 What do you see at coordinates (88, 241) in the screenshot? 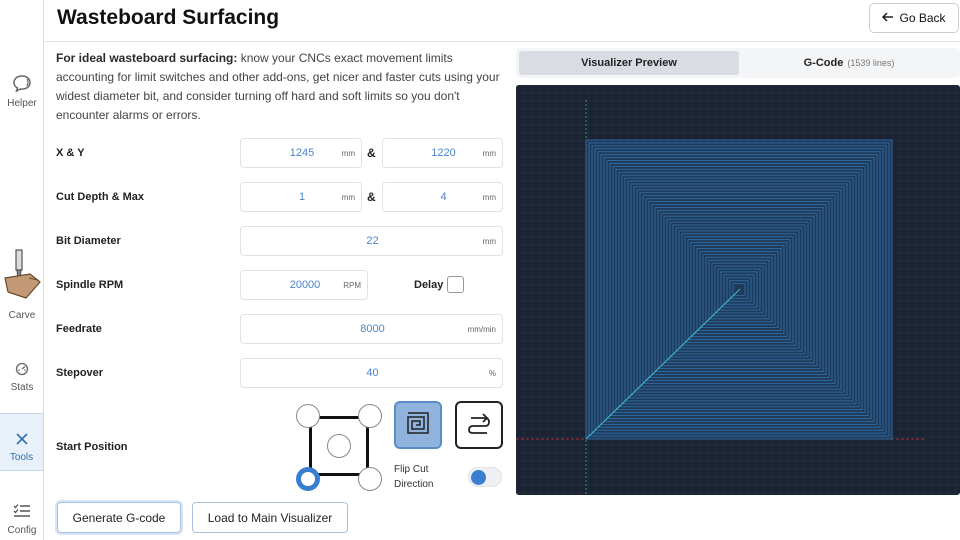
I see `bit-diameter-label: Bit Diameter` at bounding box center [88, 241].